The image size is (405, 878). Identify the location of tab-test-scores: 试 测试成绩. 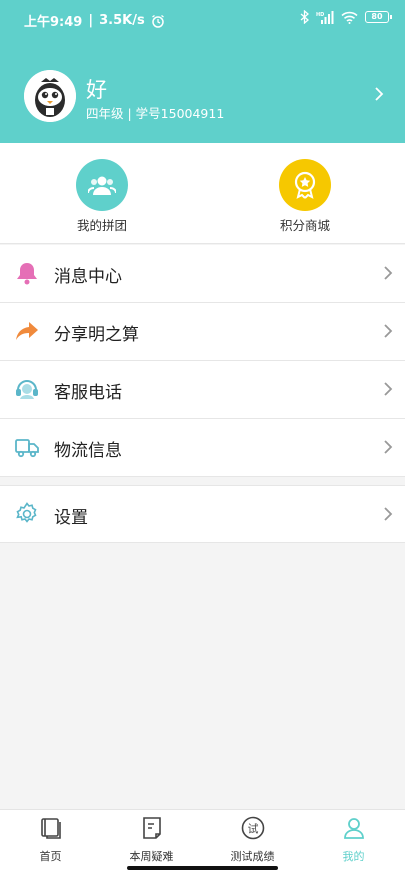
(252, 840).